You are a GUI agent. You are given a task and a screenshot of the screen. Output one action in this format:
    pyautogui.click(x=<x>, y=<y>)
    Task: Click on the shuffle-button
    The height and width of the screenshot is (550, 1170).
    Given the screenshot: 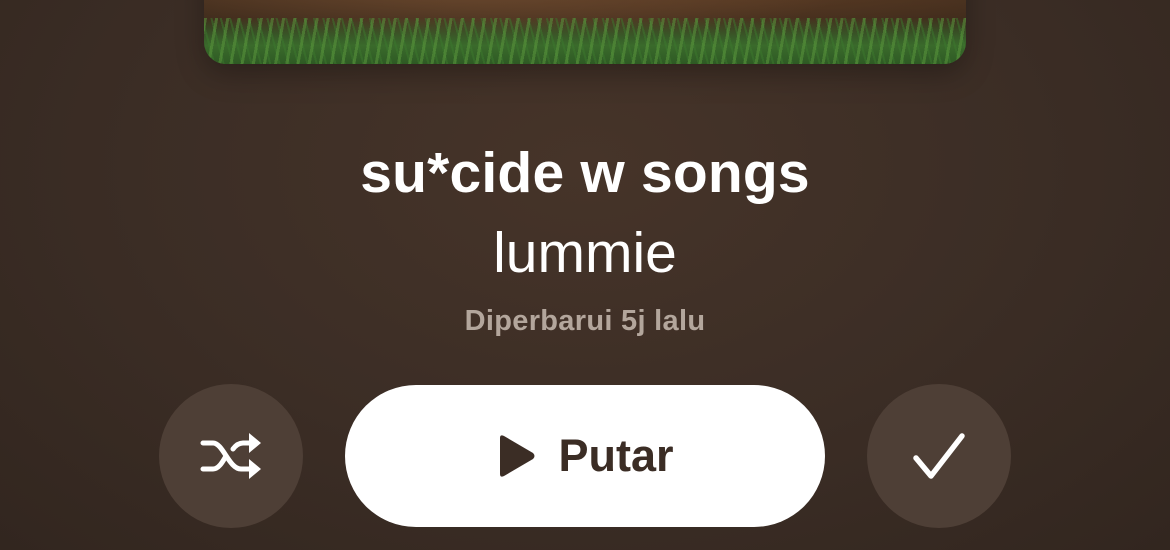 What is the action you would take?
    pyautogui.click(x=231, y=456)
    